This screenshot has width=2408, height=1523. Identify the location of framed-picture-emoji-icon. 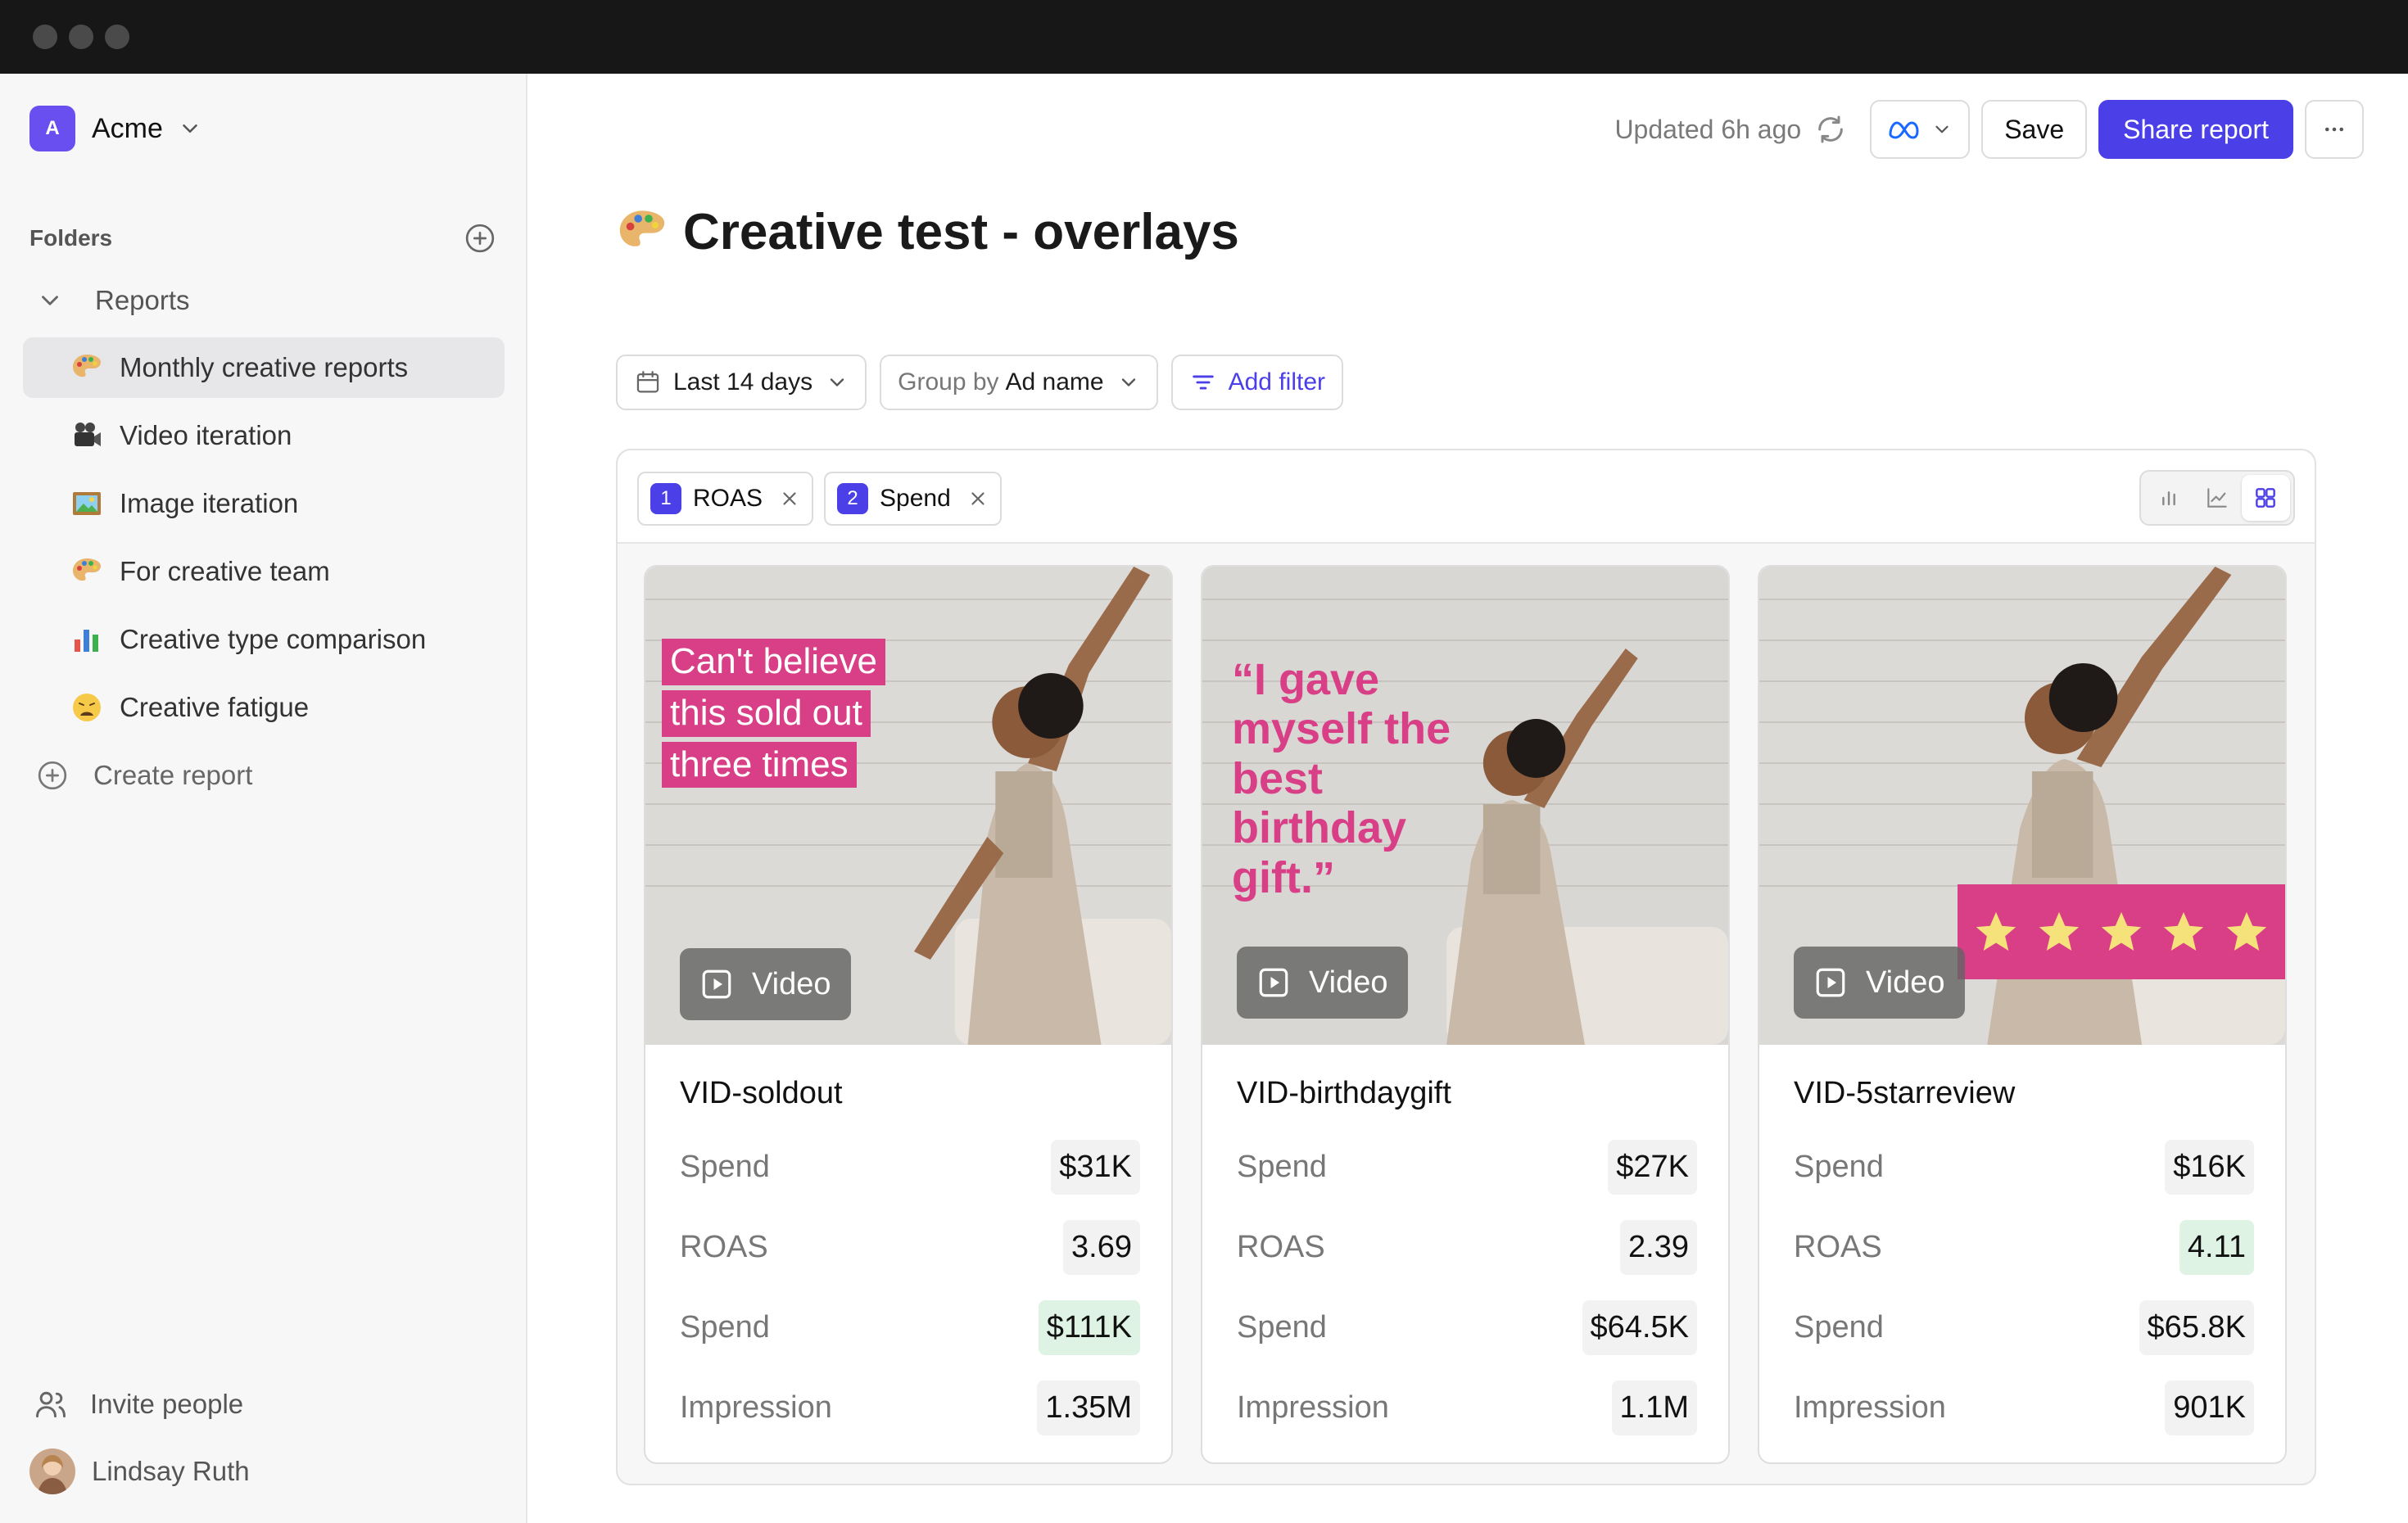
(87, 504).